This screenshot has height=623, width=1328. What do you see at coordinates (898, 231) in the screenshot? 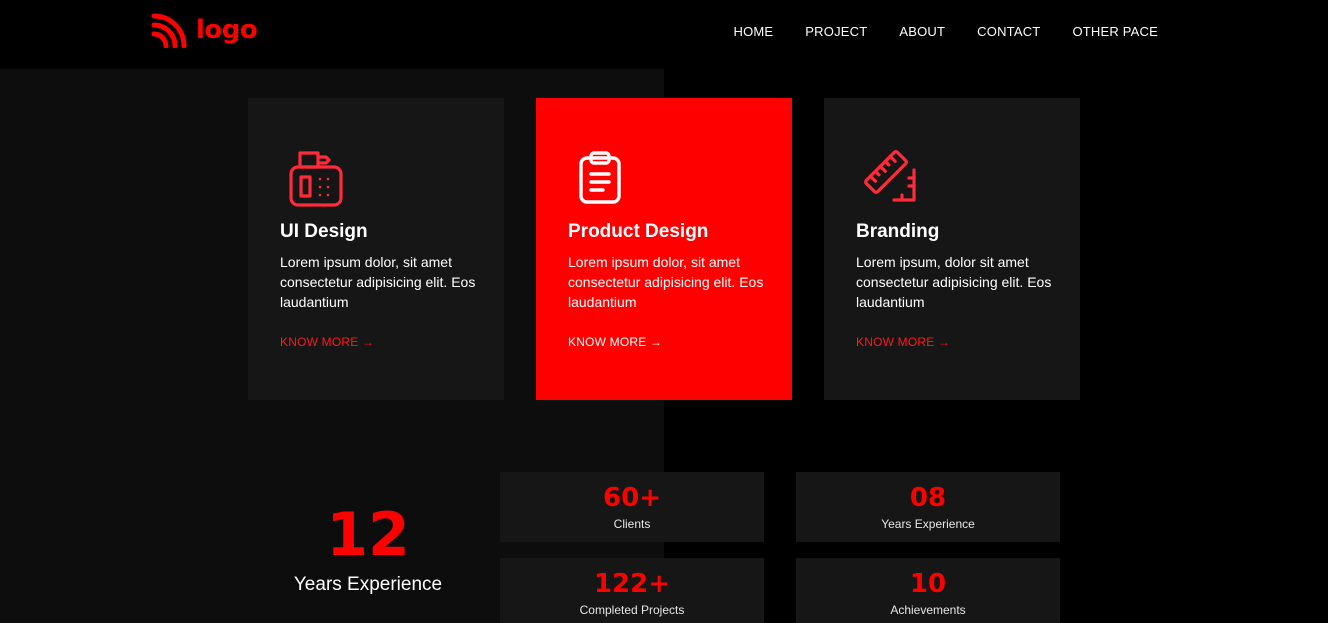
I see `service-title: Branding` at bounding box center [898, 231].